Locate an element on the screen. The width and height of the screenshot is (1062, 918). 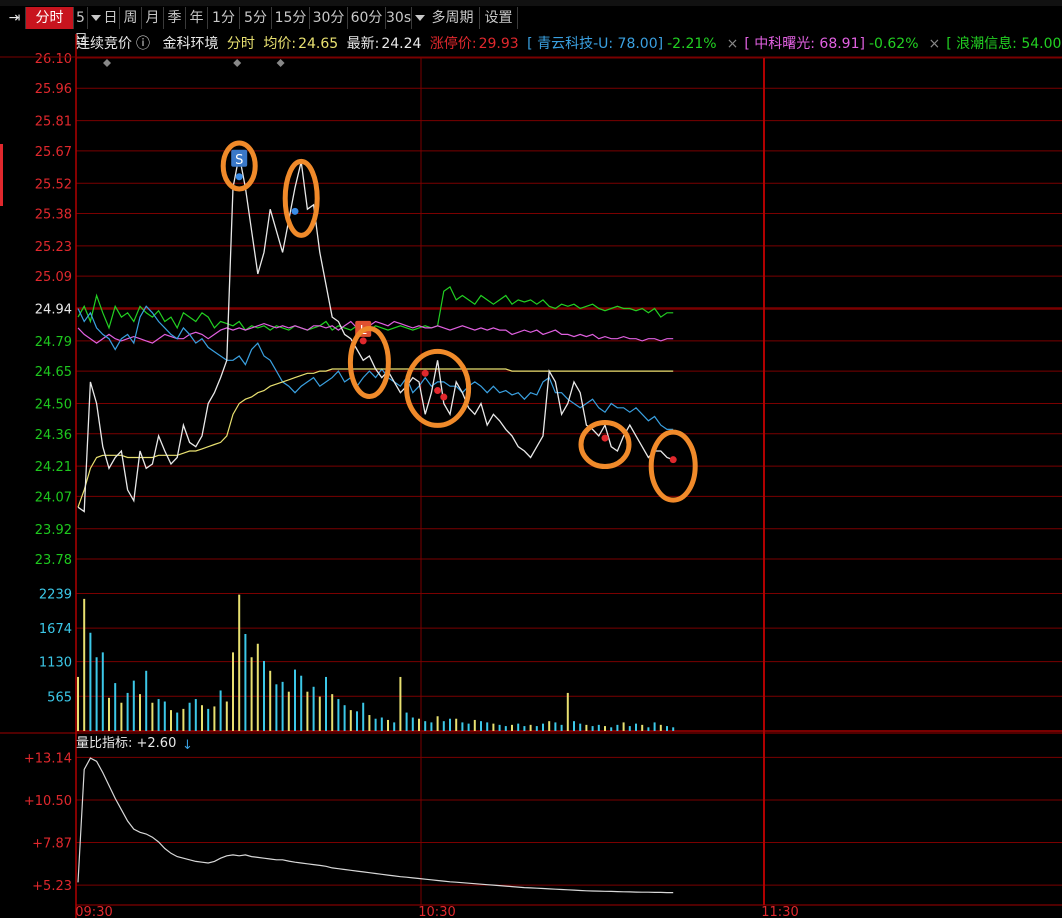
price-tick-label: 23.92 is located at coordinates (53, 530).